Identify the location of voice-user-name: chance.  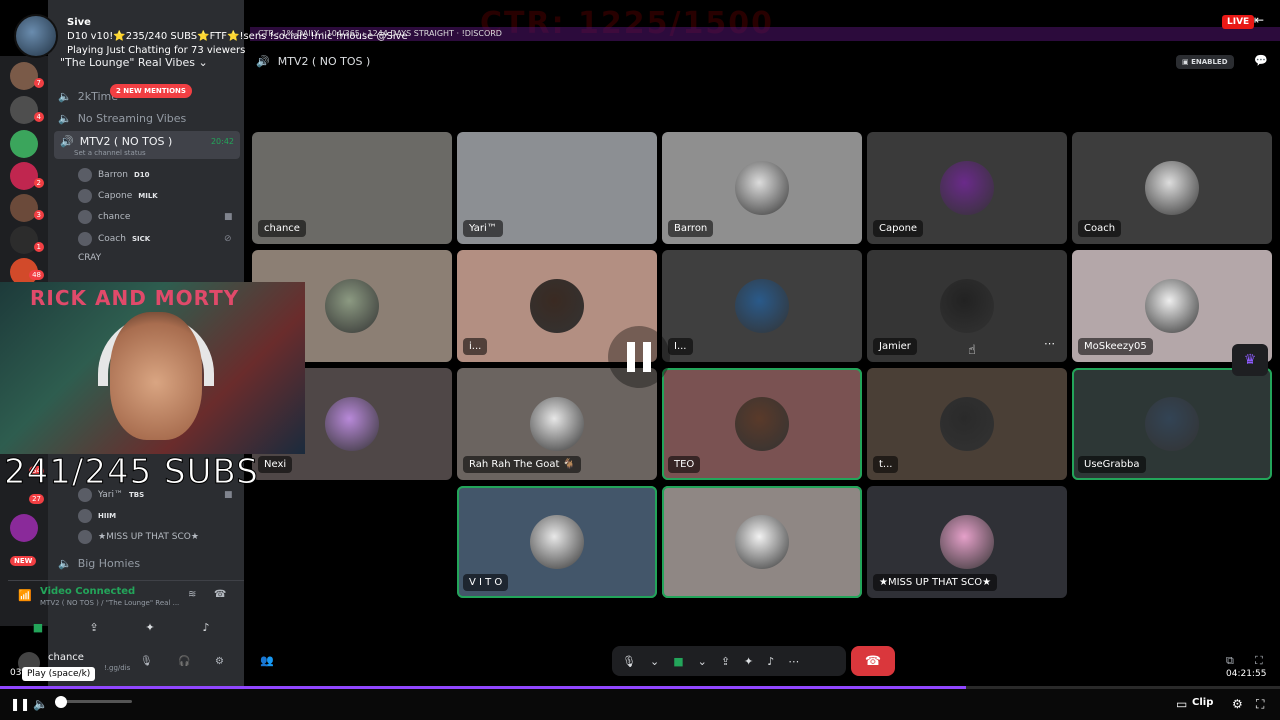
(114, 217).